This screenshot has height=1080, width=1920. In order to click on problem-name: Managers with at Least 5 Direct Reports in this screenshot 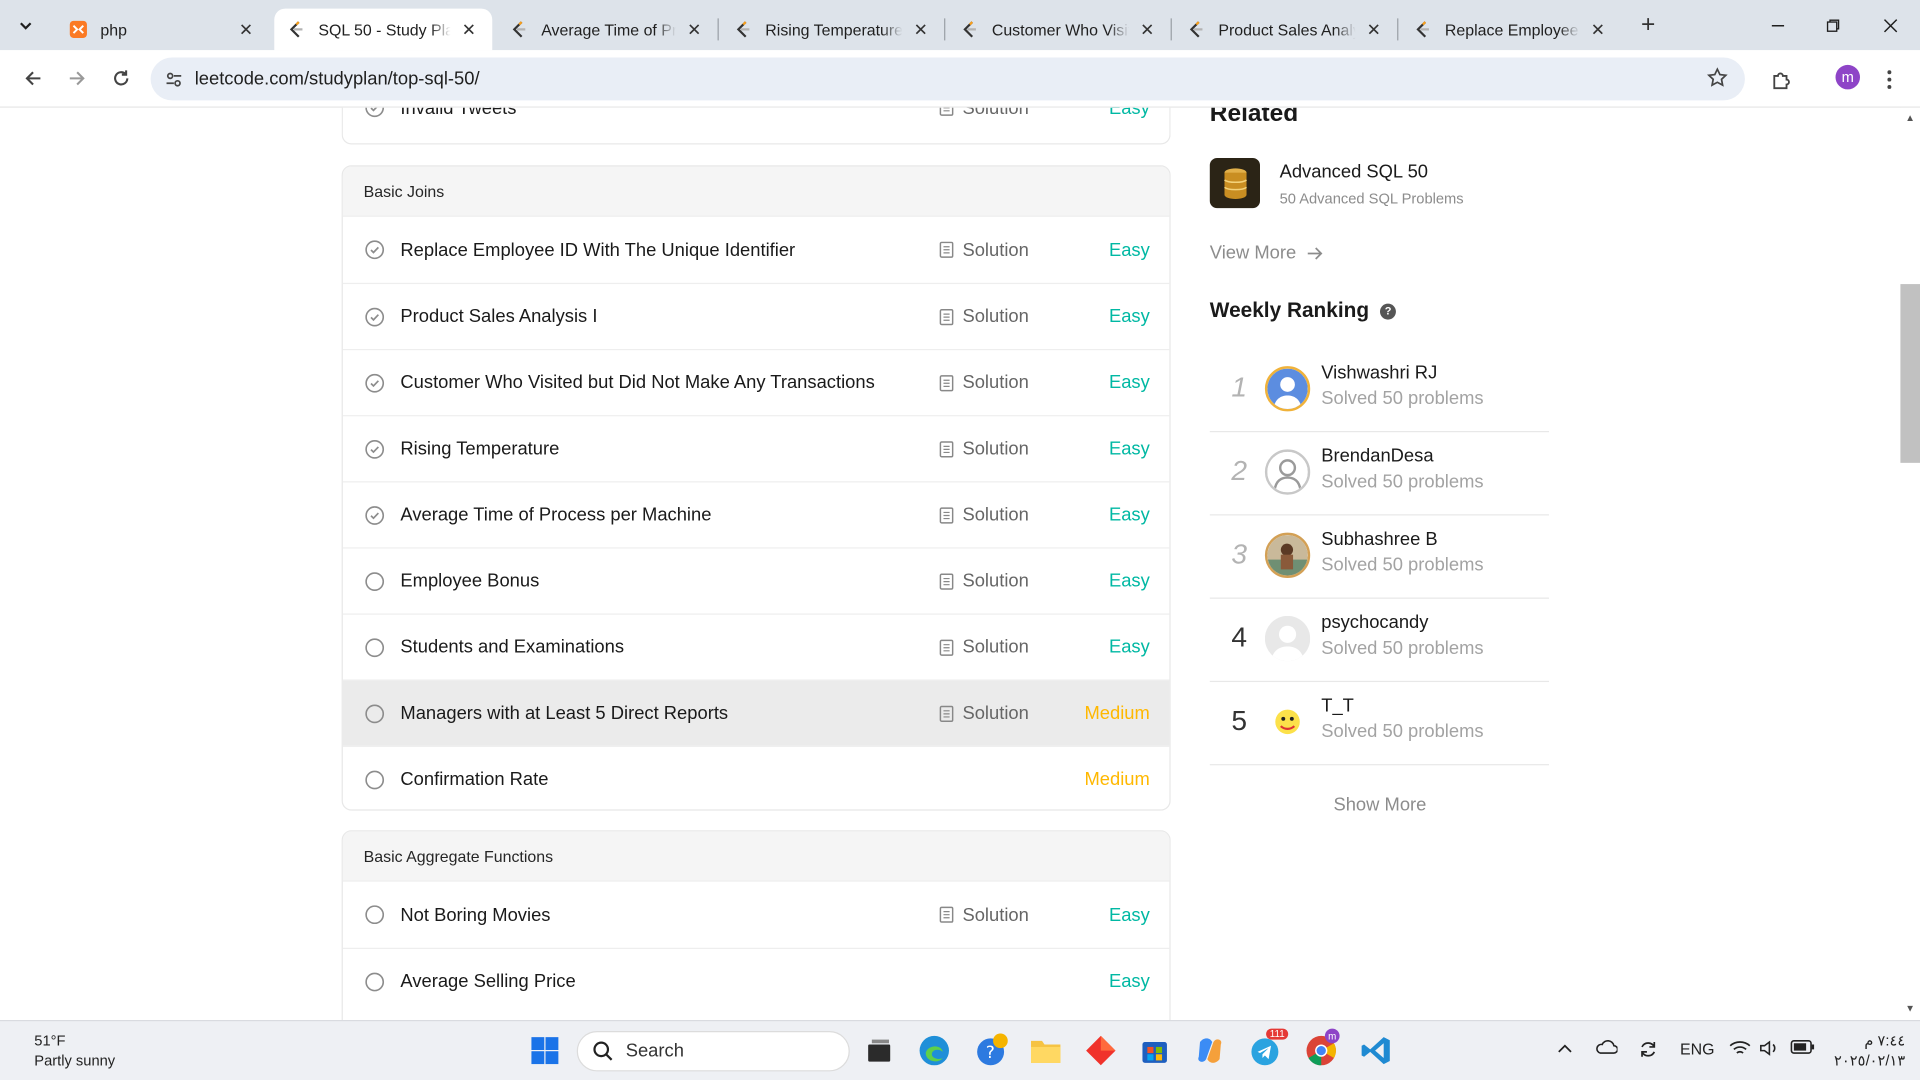, I will do `click(564, 713)`.